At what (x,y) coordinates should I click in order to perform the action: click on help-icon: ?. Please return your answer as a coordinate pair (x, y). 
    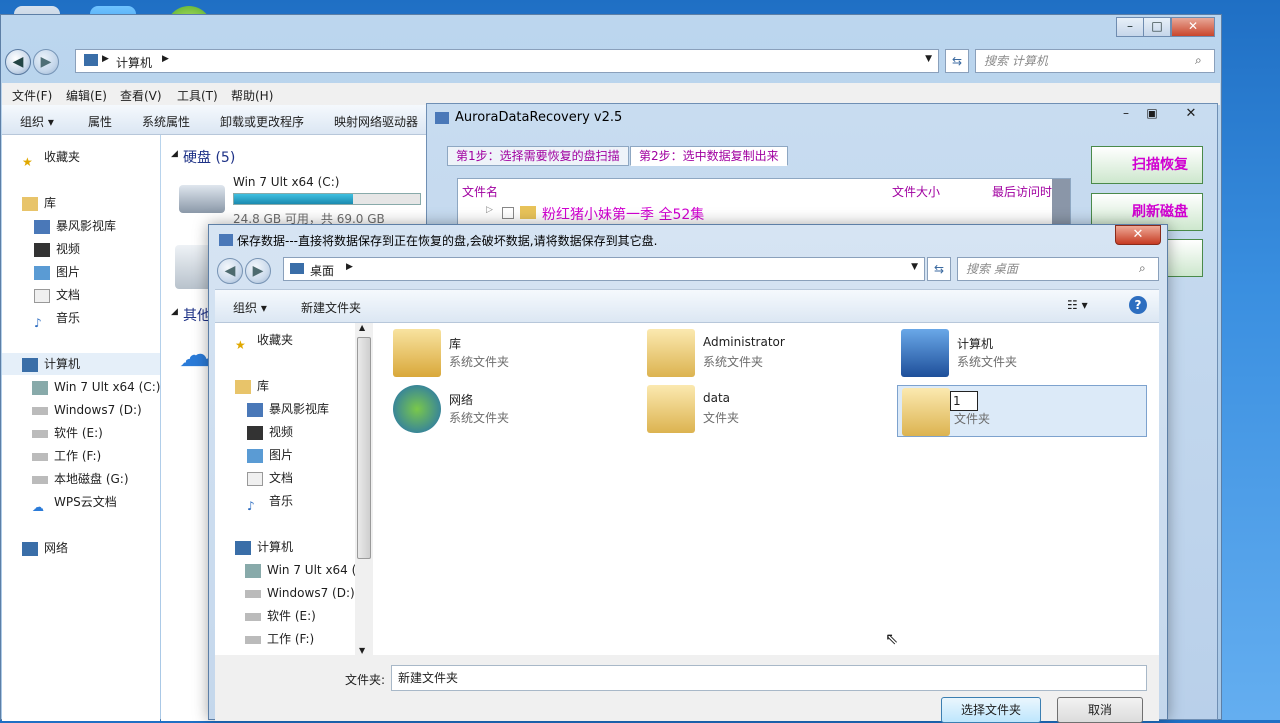
    Looking at the image, I should click on (1138, 305).